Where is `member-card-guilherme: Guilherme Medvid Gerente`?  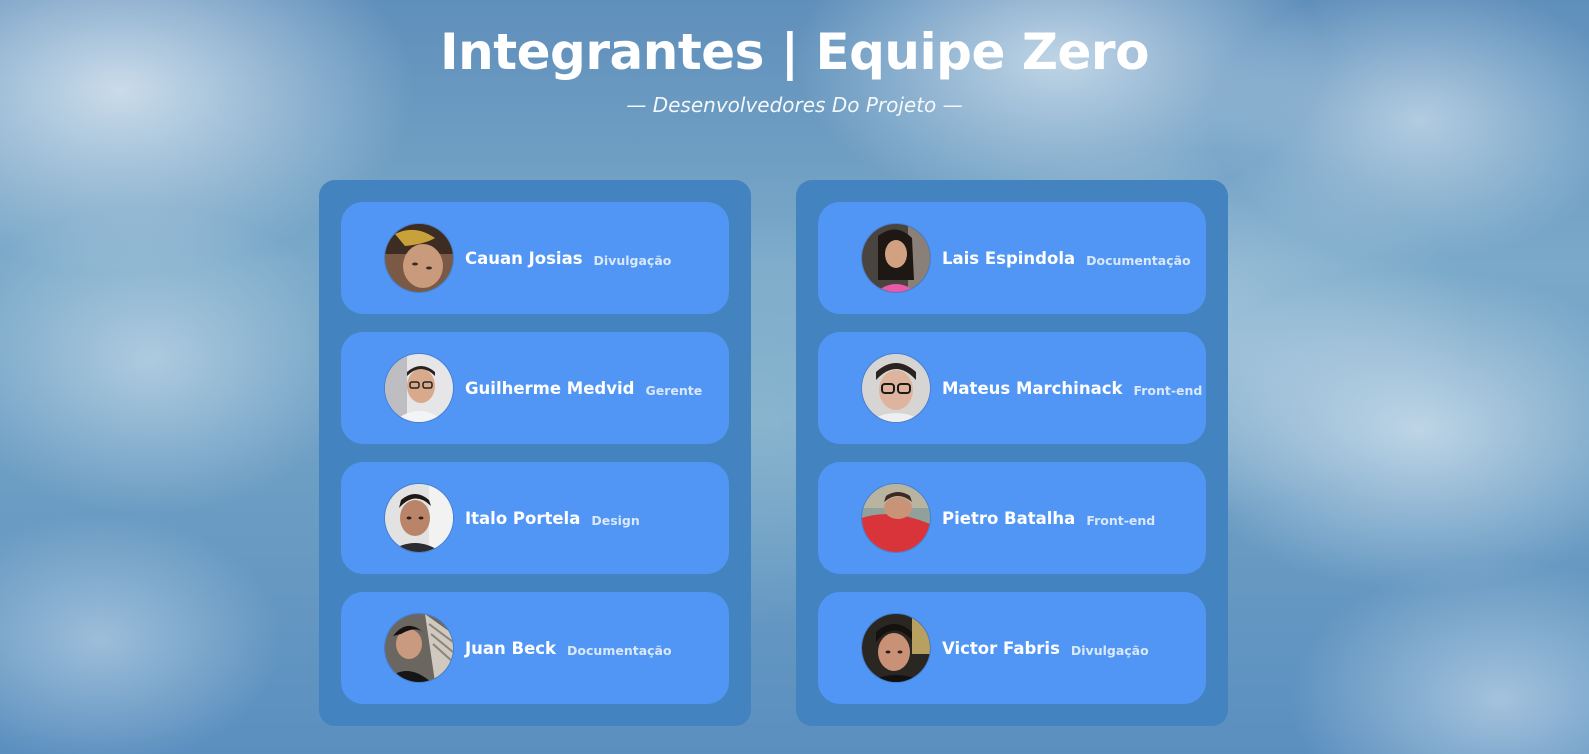
member-card-guilherme: Guilherme Medvid Gerente is located at coordinates (535, 388).